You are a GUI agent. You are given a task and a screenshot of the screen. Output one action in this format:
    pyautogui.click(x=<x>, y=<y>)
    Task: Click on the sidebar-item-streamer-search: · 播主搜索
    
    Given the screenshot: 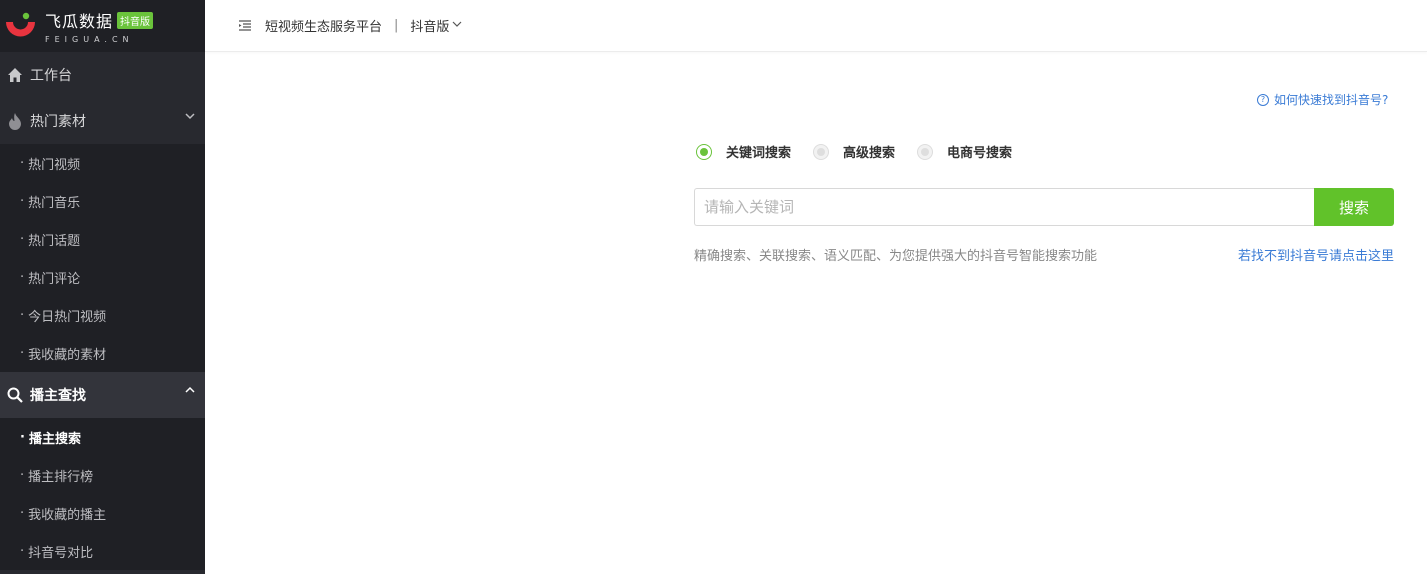 What is the action you would take?
    pyautogui.click(x=102, y=437)
    